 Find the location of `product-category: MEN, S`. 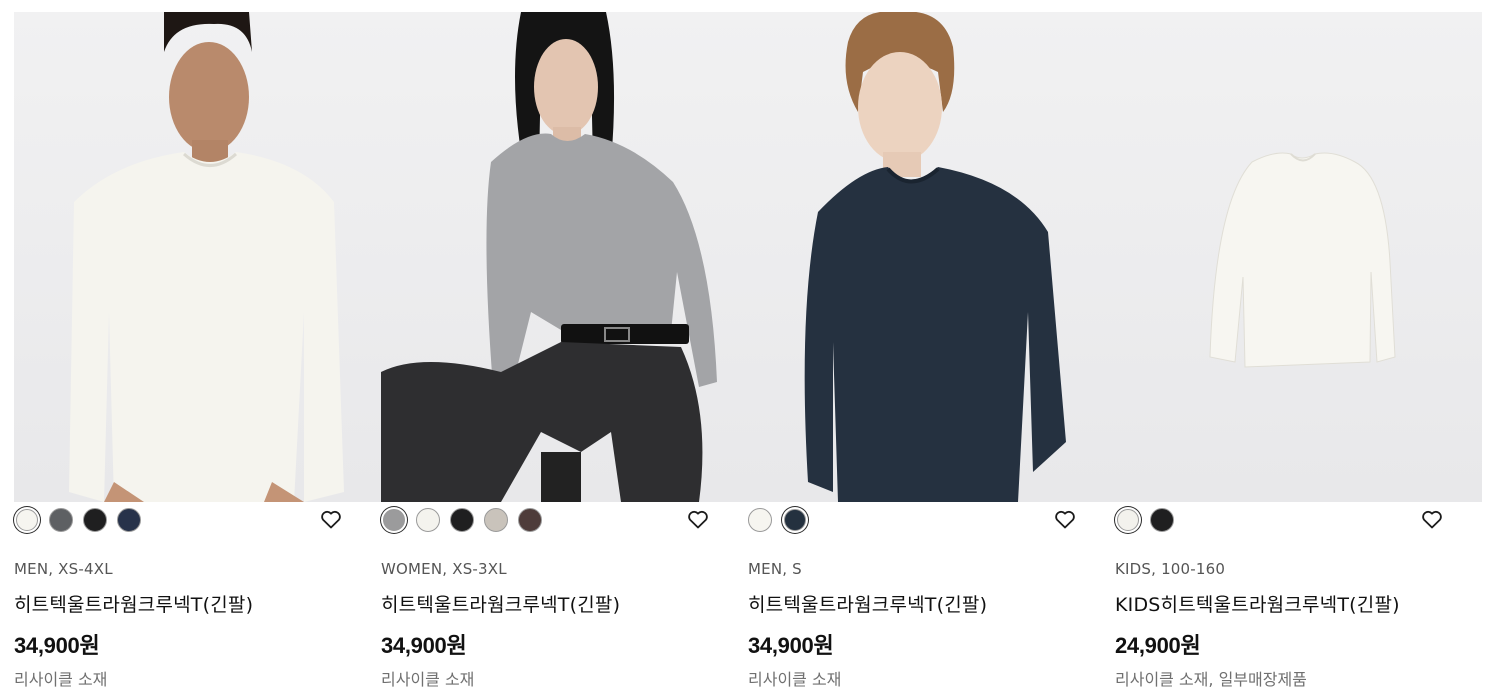

product-category: MEN, S is located at coordinates (775, 569).